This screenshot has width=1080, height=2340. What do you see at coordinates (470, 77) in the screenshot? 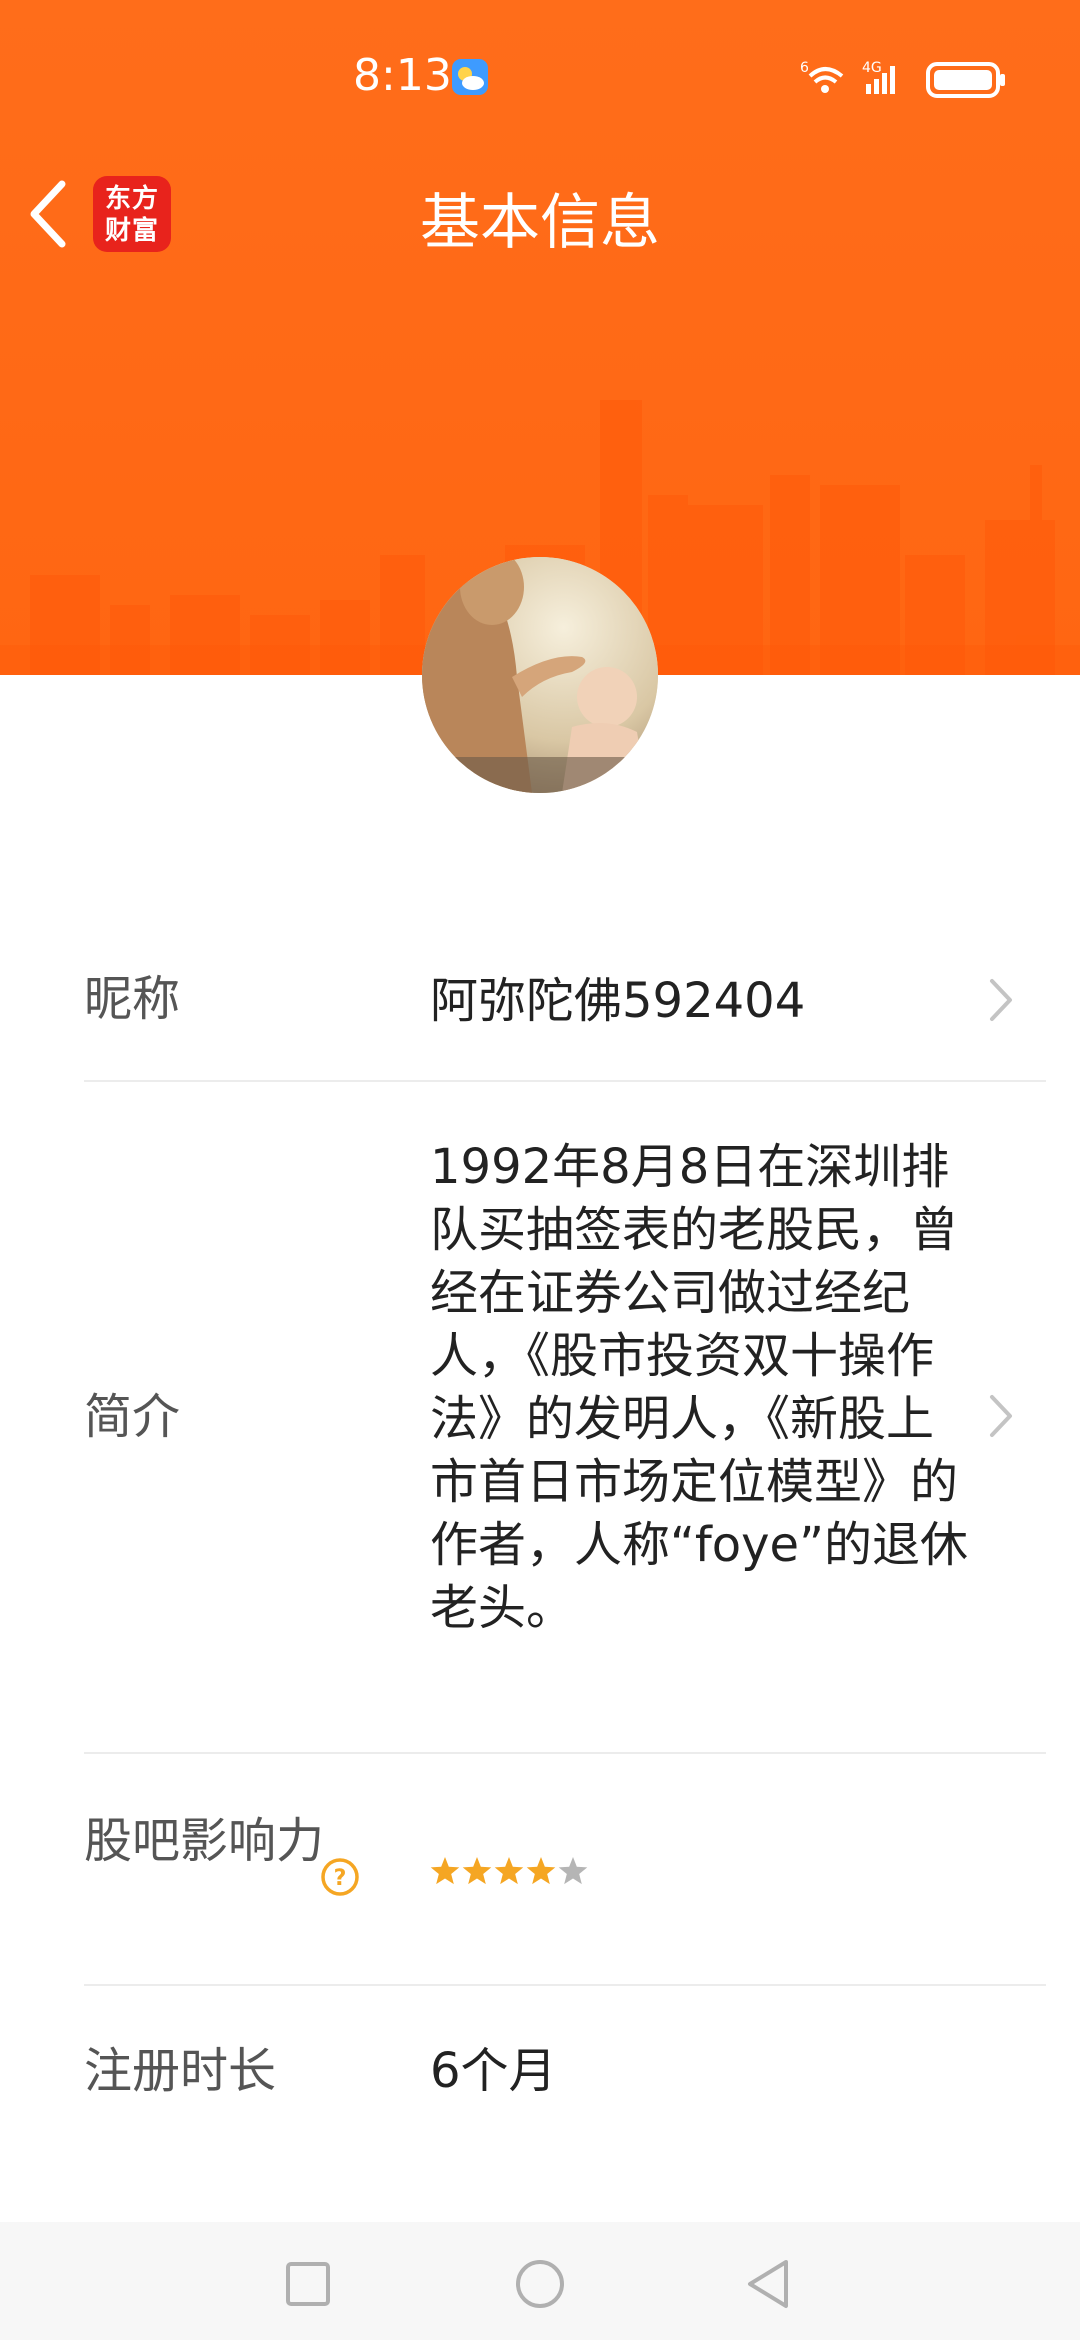
I see `weather-icon` at bounding box center [470, 77].